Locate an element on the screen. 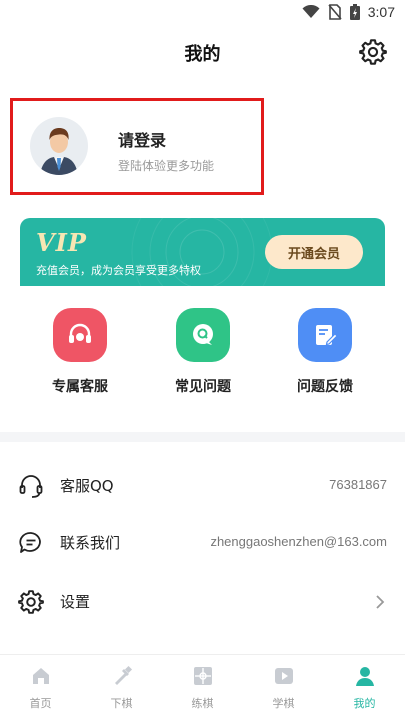 This screenshot has width=405, height=720. status-icons: 3:07 is located at coordinates (348, 12).